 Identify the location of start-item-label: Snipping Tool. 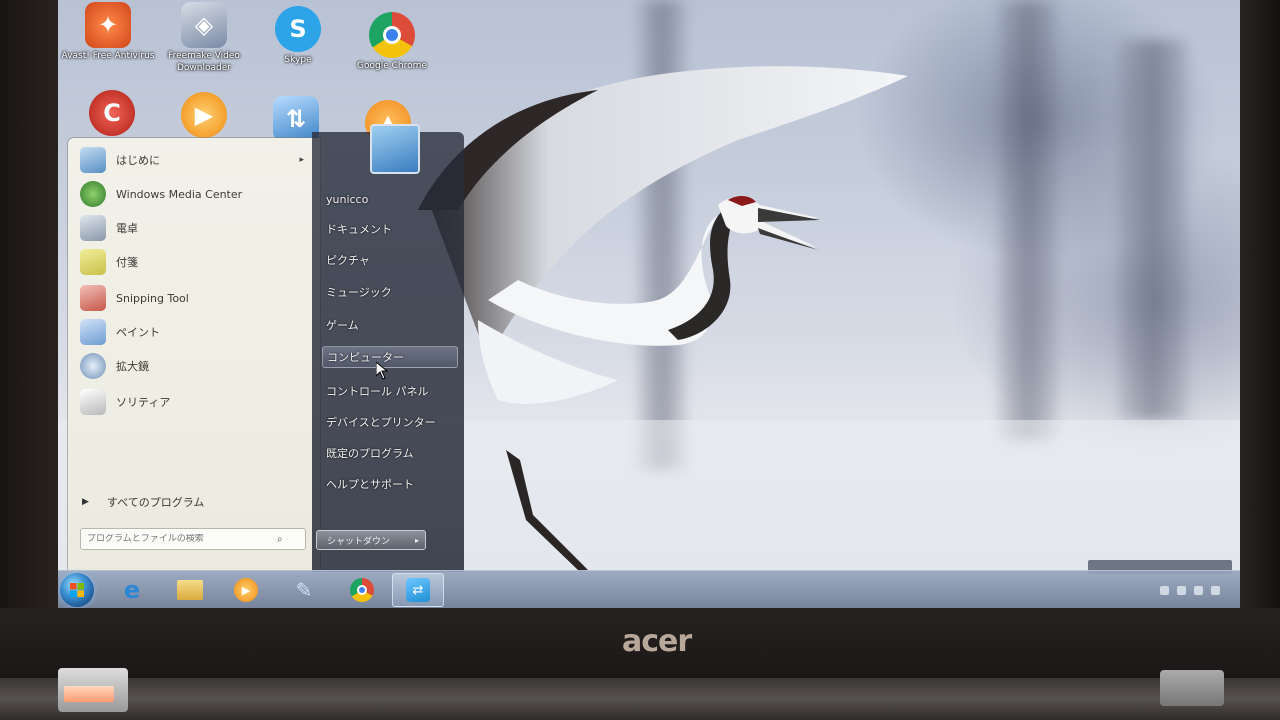
(152, 298).